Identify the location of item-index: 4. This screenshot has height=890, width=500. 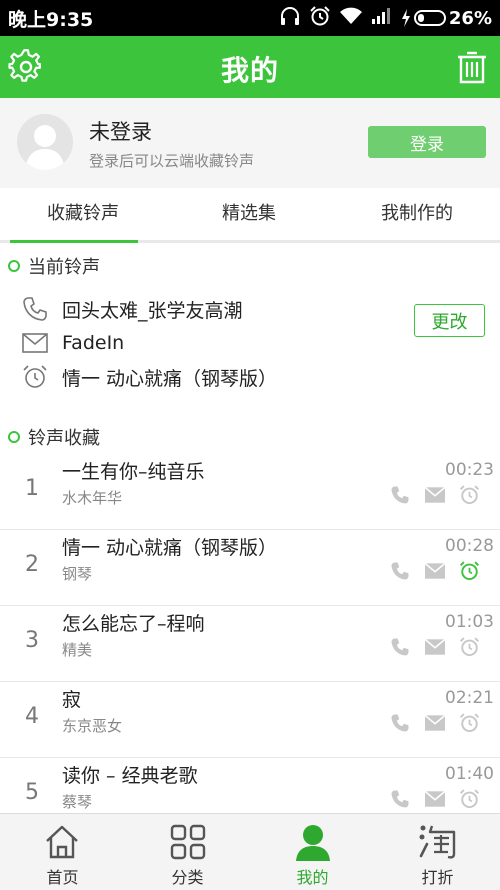
(32, 716).